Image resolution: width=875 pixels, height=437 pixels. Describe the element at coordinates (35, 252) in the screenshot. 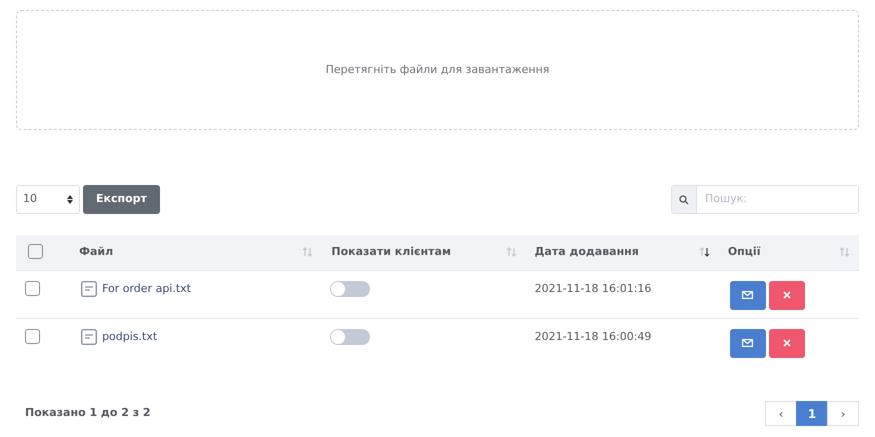

I see `select-all-checkbox` at that location.